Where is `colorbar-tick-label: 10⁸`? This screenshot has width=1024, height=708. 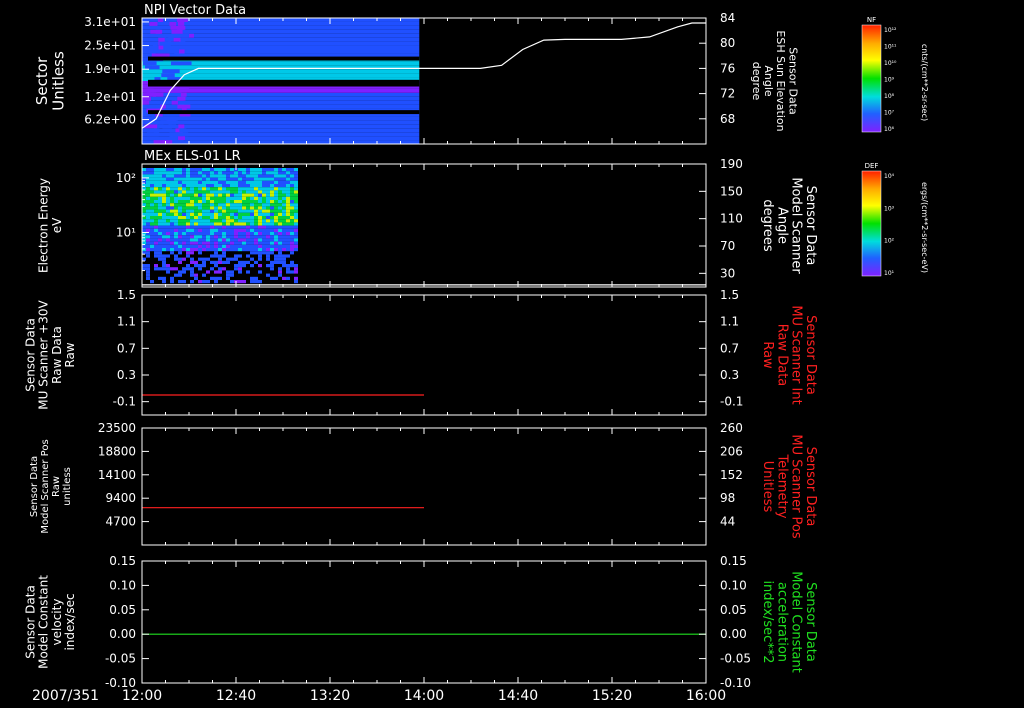
colorbar-tick-label: 10⁸ is located at coordinates (889, 96).